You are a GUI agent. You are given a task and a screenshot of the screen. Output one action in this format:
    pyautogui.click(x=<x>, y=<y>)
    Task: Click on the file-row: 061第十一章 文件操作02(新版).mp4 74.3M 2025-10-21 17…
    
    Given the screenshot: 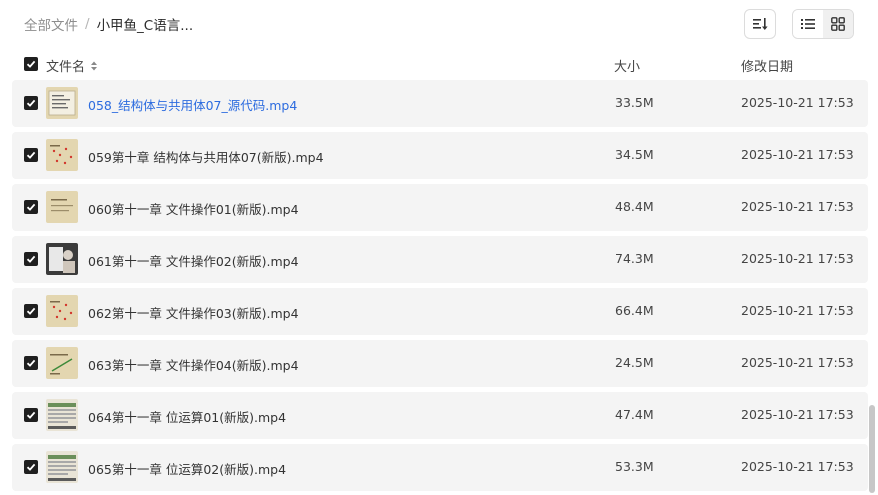 What is the action you would take?
    pyautogui.click(x=440, y=259)
    